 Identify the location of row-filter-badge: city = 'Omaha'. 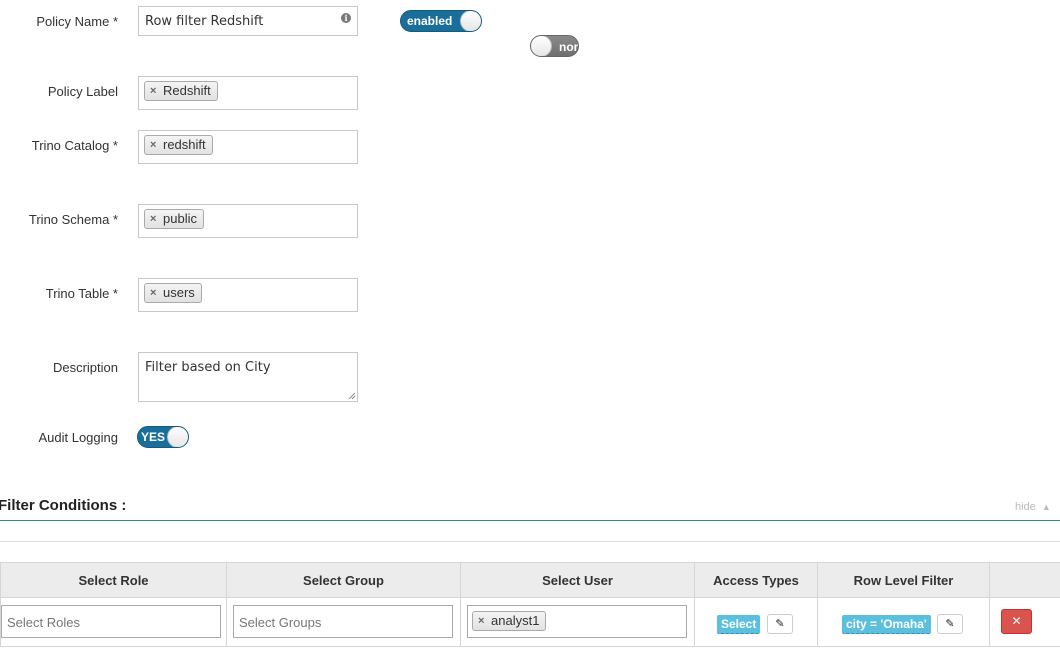
(886, 624).